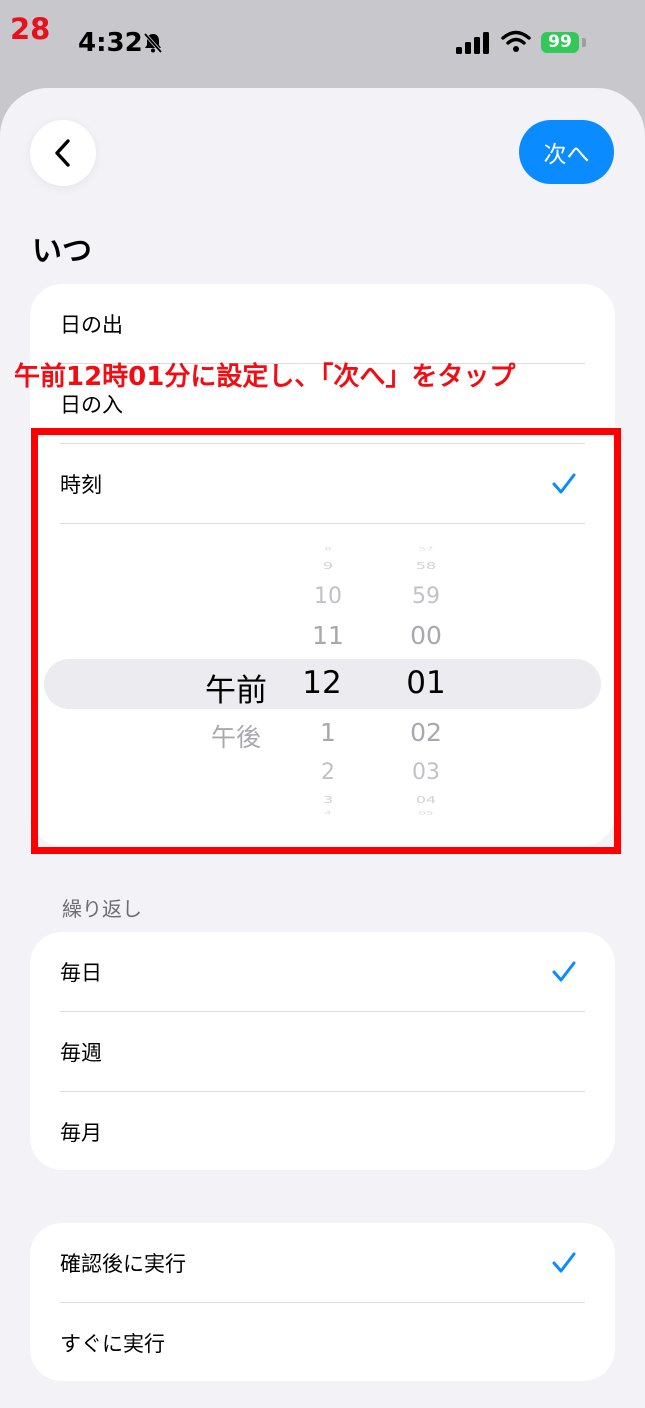 The width and height of the screenshot is (645, 1408). What do you see at coordinates (472, 43) in the screenshot?
I see `cellular-signal-icon` at bounding box center [472, 43].